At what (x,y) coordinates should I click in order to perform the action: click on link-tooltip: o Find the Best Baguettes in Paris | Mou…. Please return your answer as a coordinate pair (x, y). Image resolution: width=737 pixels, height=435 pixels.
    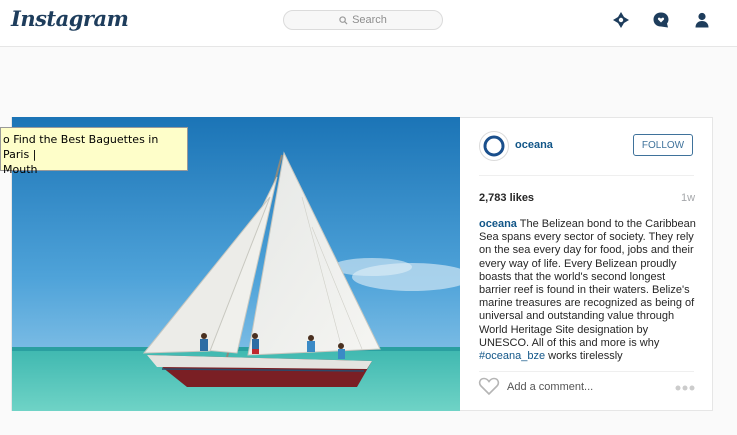
    Looking at the image, I should click on (94, 151).